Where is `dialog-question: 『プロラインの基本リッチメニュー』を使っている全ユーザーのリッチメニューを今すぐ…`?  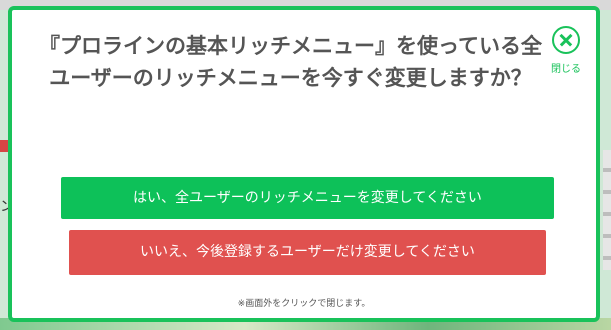 dialog-question: 『プロラインの基本リッチメニュー』を使っている全ユーザーのリッチメニューを今すぐ… is located at coordinates (290, 62).